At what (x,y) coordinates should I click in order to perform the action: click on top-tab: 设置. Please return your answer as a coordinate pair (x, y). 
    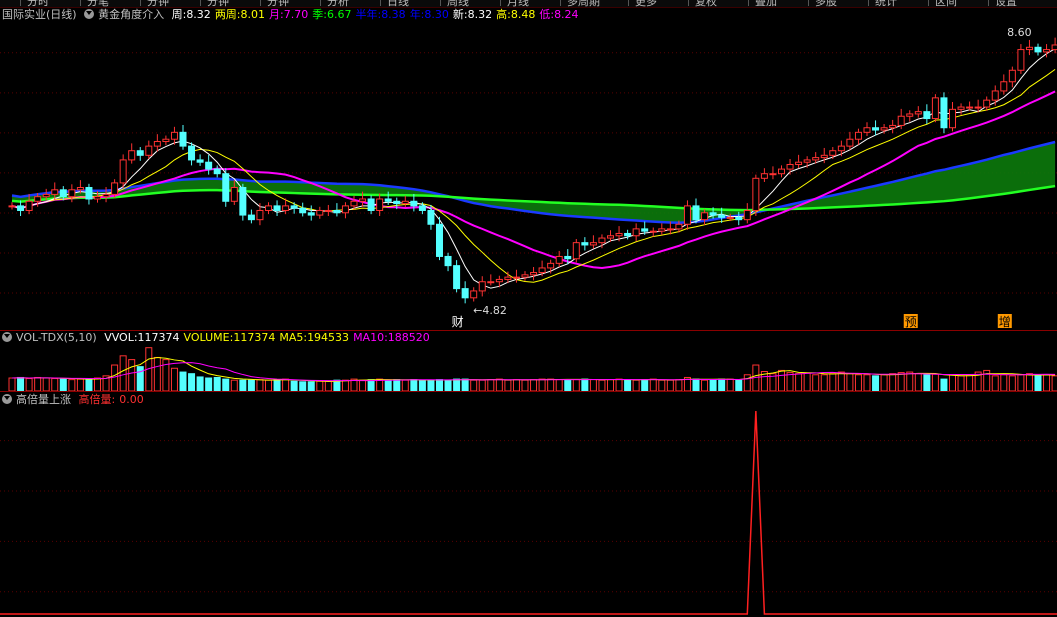
    Looking at the image, I should click on (1005, 3).